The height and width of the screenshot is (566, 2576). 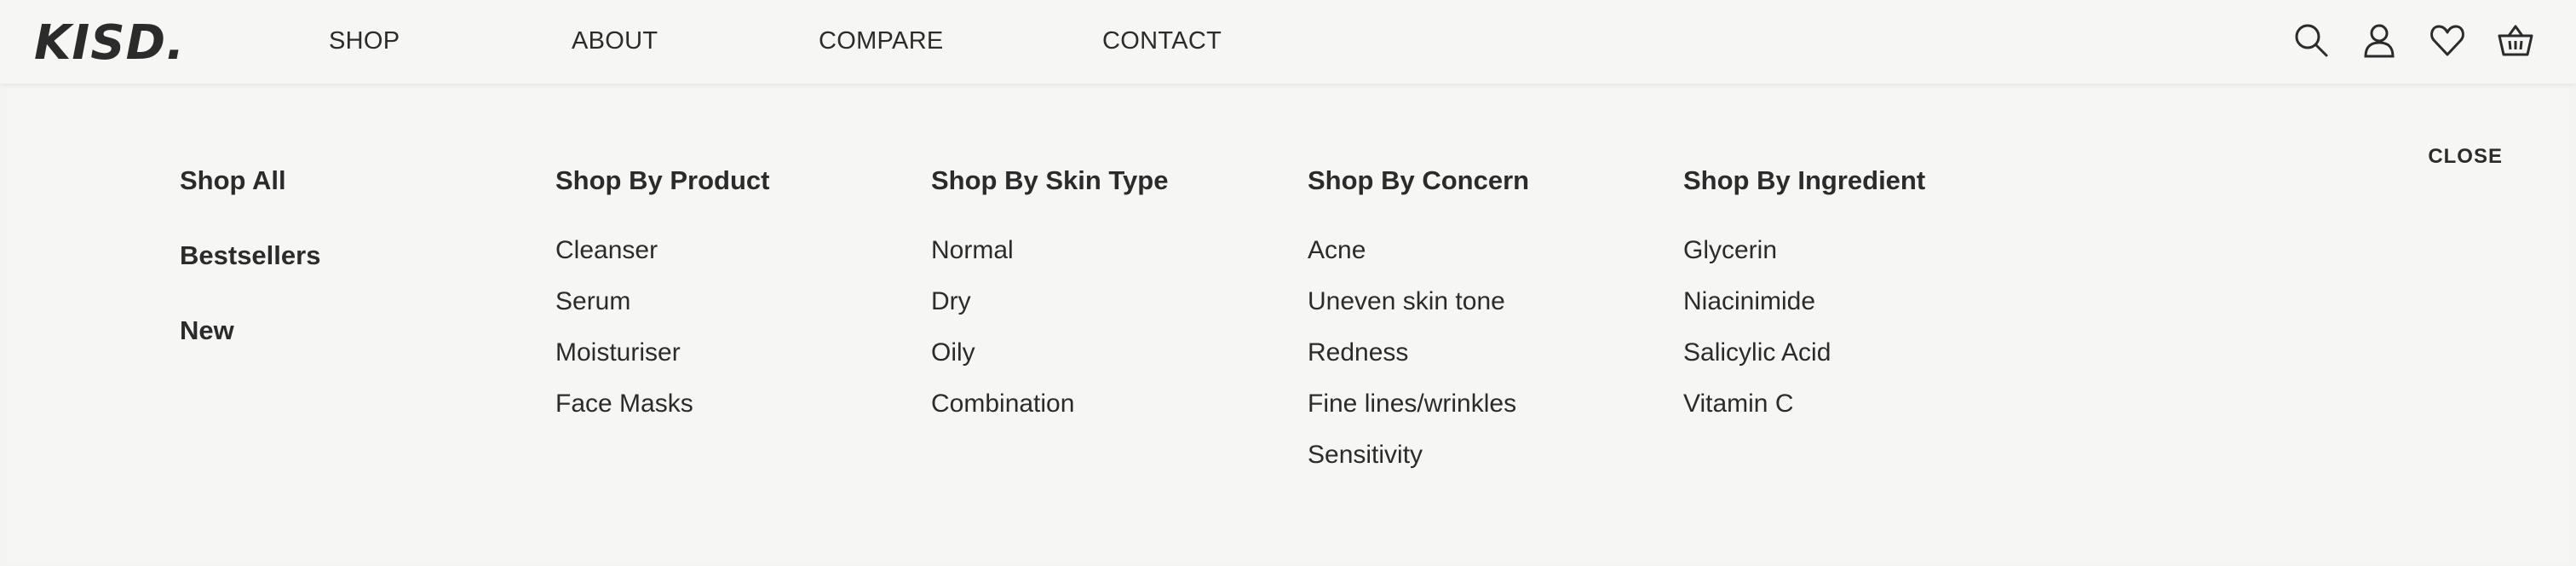 What do you see at coordinates (1050, 353) in the screenshot?
I see `menu-item-oily: Oily` at bounding box center [1050, 353].